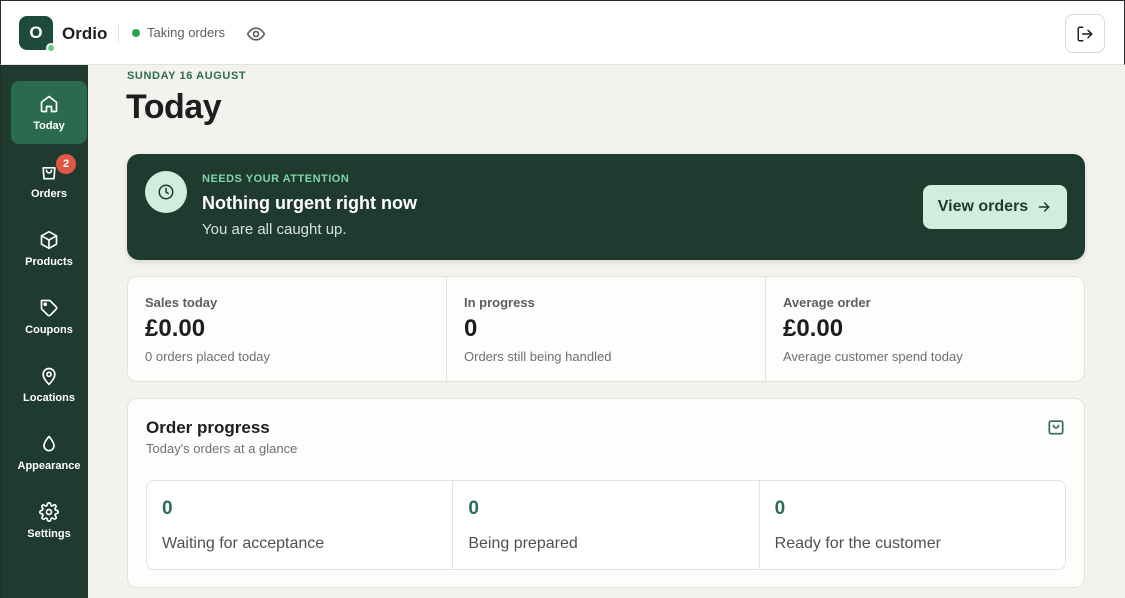 This screenshot has height=598, width=1125. I want to click on sidebar-item-orders: 2 Orders, so click(49, 180).